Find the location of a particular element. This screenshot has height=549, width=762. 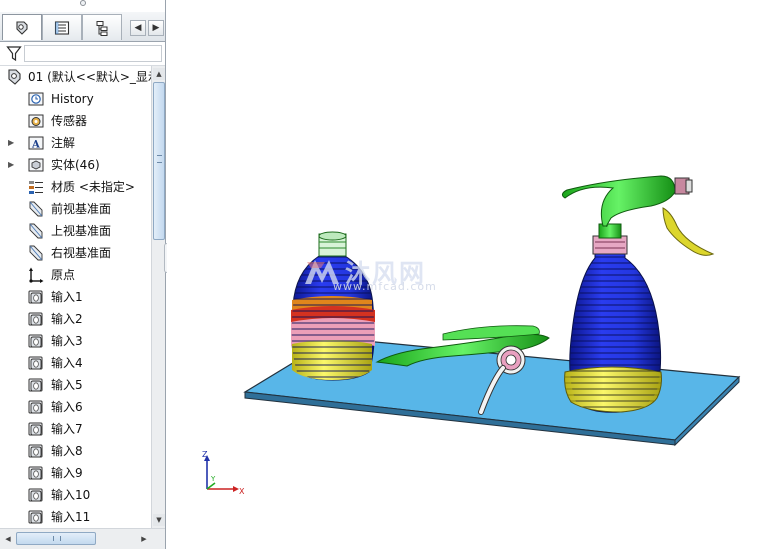

panel-tab-bar: ◀ ▶ is located at coordinates (82, 27).